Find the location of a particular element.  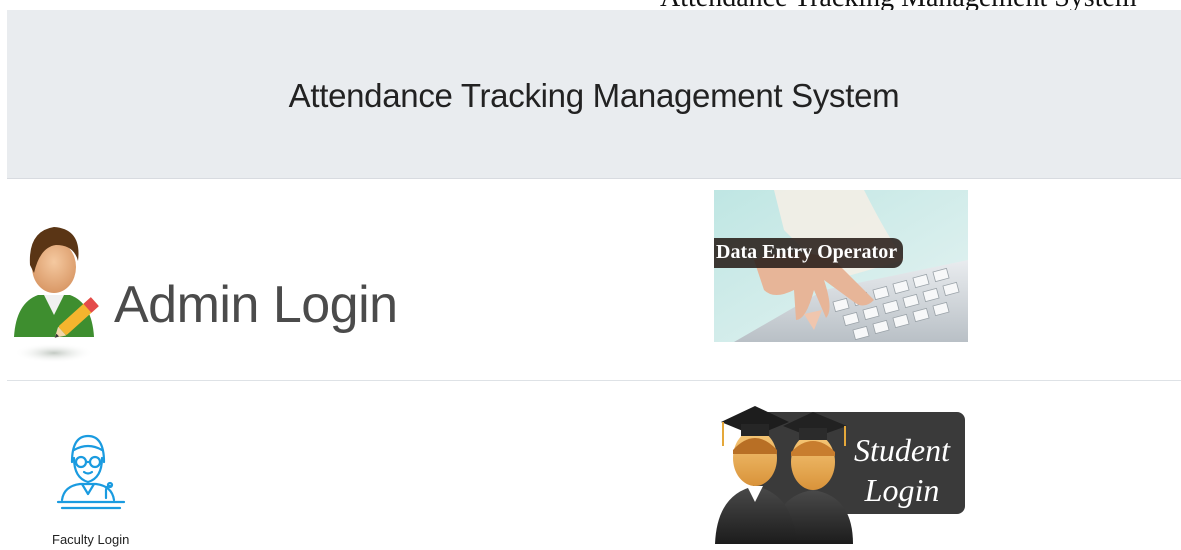

cropped-document-text: Attendance Tracking Management System is located at coordinates (590, 5).